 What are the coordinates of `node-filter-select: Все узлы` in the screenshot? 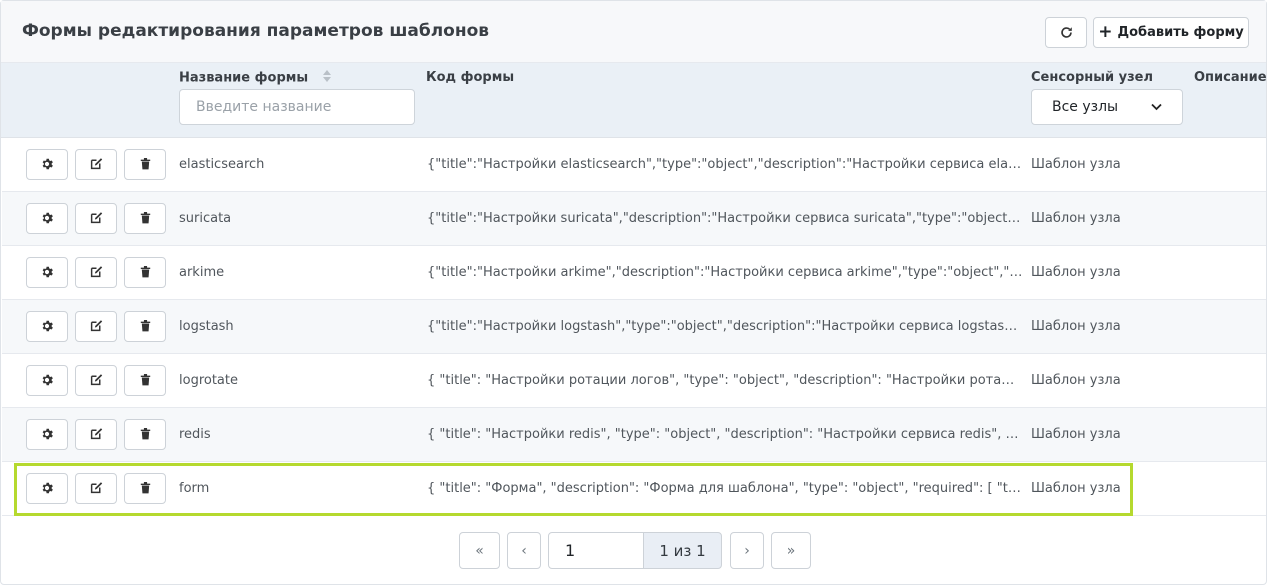 It's located at (1107, 107).